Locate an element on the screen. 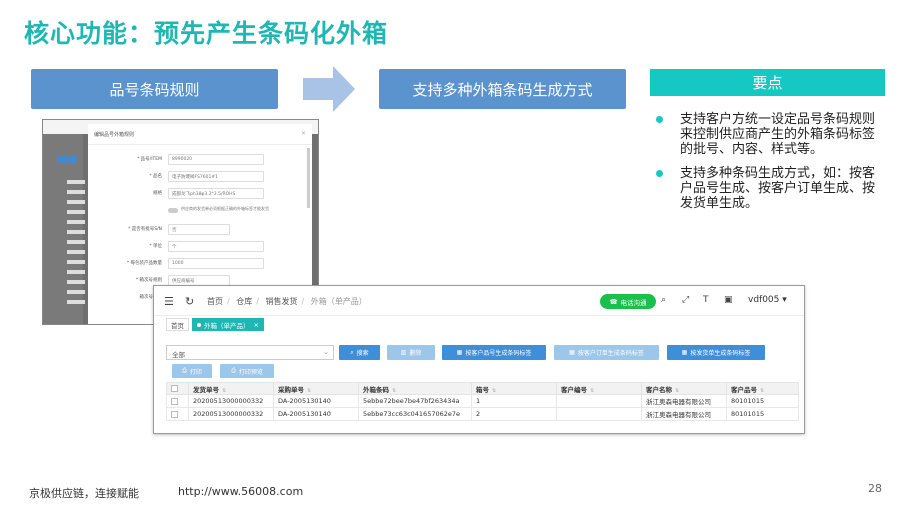 Image resolution: width=907 pixels, height=509 pixels. breadcrumb-sales-shipping: 销售发货 is located at coordinates (282, 301).